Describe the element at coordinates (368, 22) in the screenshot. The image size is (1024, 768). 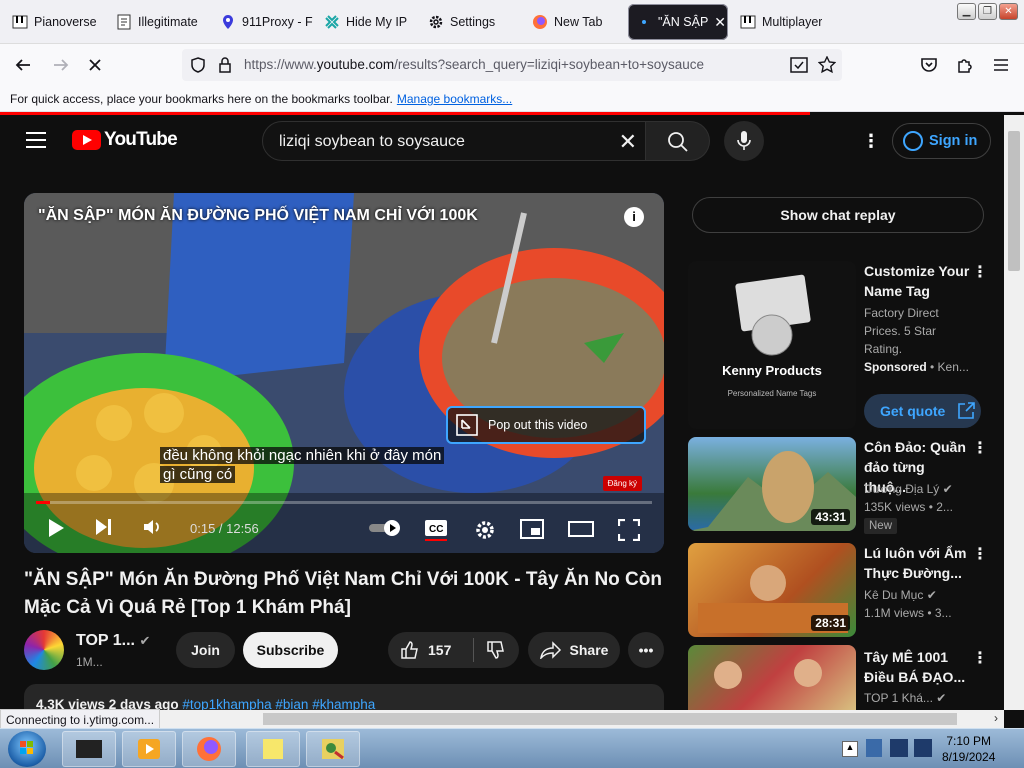
I see `tab-hidemyip: Hide My IP` at that location.